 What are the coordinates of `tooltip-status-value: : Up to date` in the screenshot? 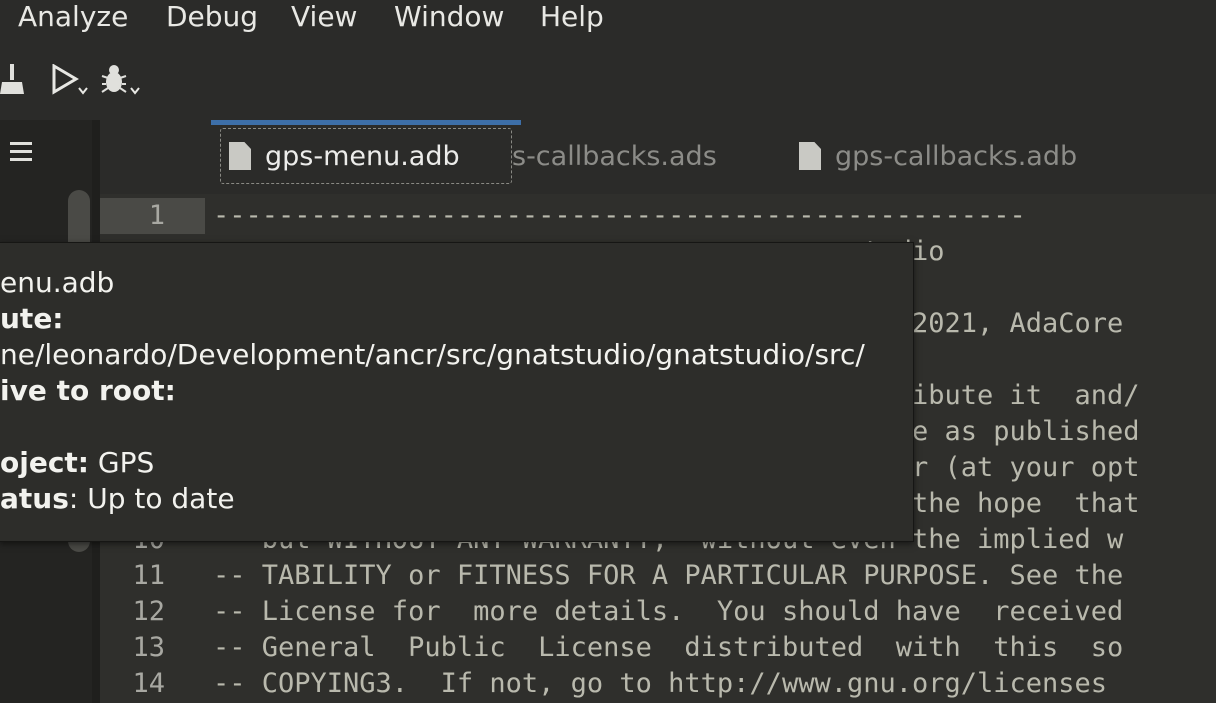 It's located at (151, 498).